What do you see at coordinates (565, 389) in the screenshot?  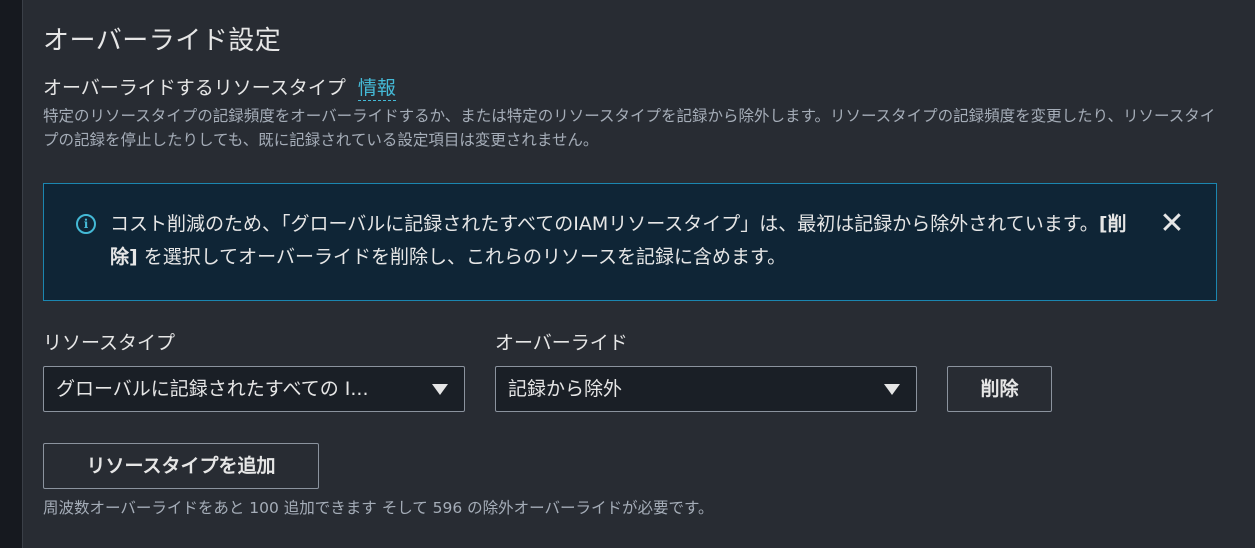 I see `override-value: 記録から除外` at bounding box center [565, 389].